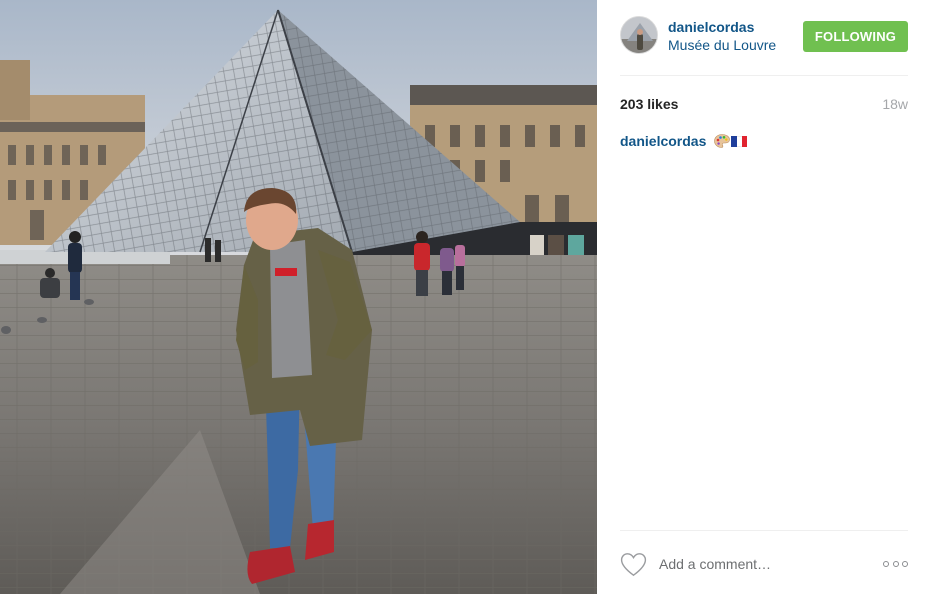 The height and width of the screenshot is (594, 929). What do you see at coordinates (711, 27) in the screenshot?
I see `author-username-link: danielcordas` at bounding box center [711, 27].